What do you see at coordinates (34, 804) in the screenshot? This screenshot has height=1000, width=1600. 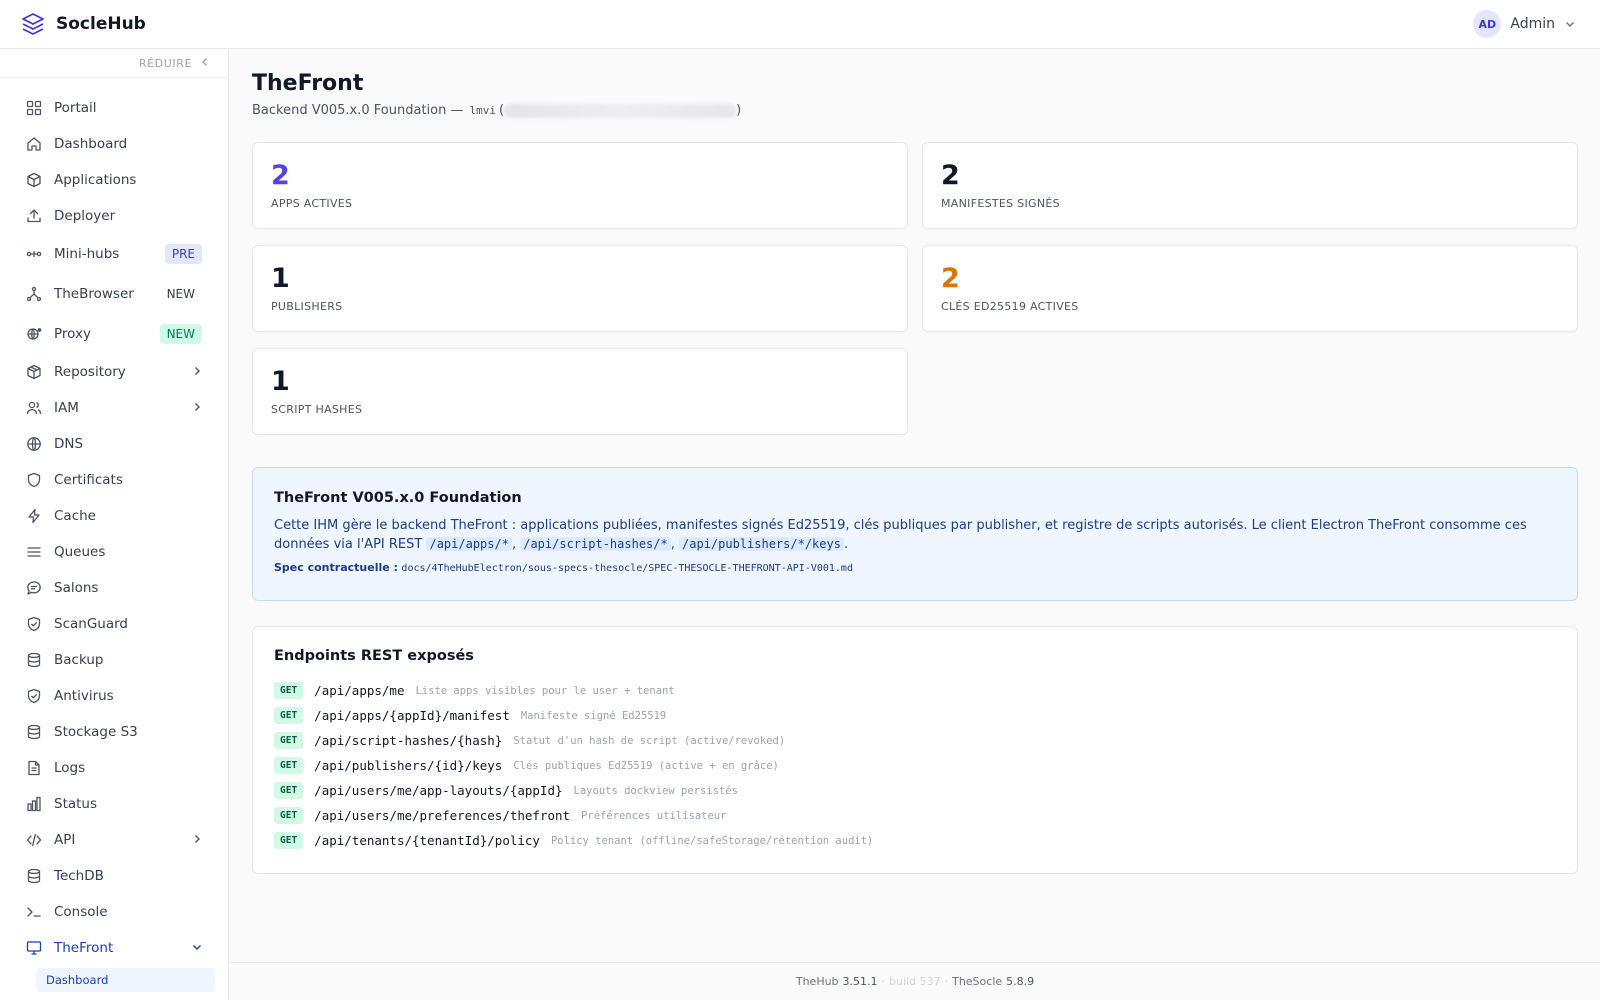 I see `bar-chart-icon` at bounding box center [34, 804].